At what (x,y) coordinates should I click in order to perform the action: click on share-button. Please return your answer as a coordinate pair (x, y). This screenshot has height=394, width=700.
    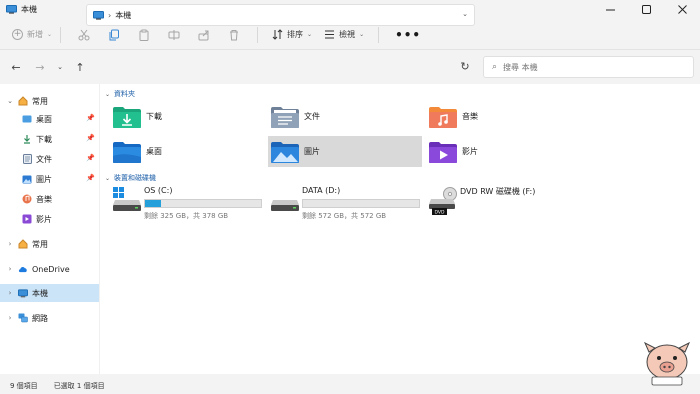
    Looking at the image, I should click on (204, 35).